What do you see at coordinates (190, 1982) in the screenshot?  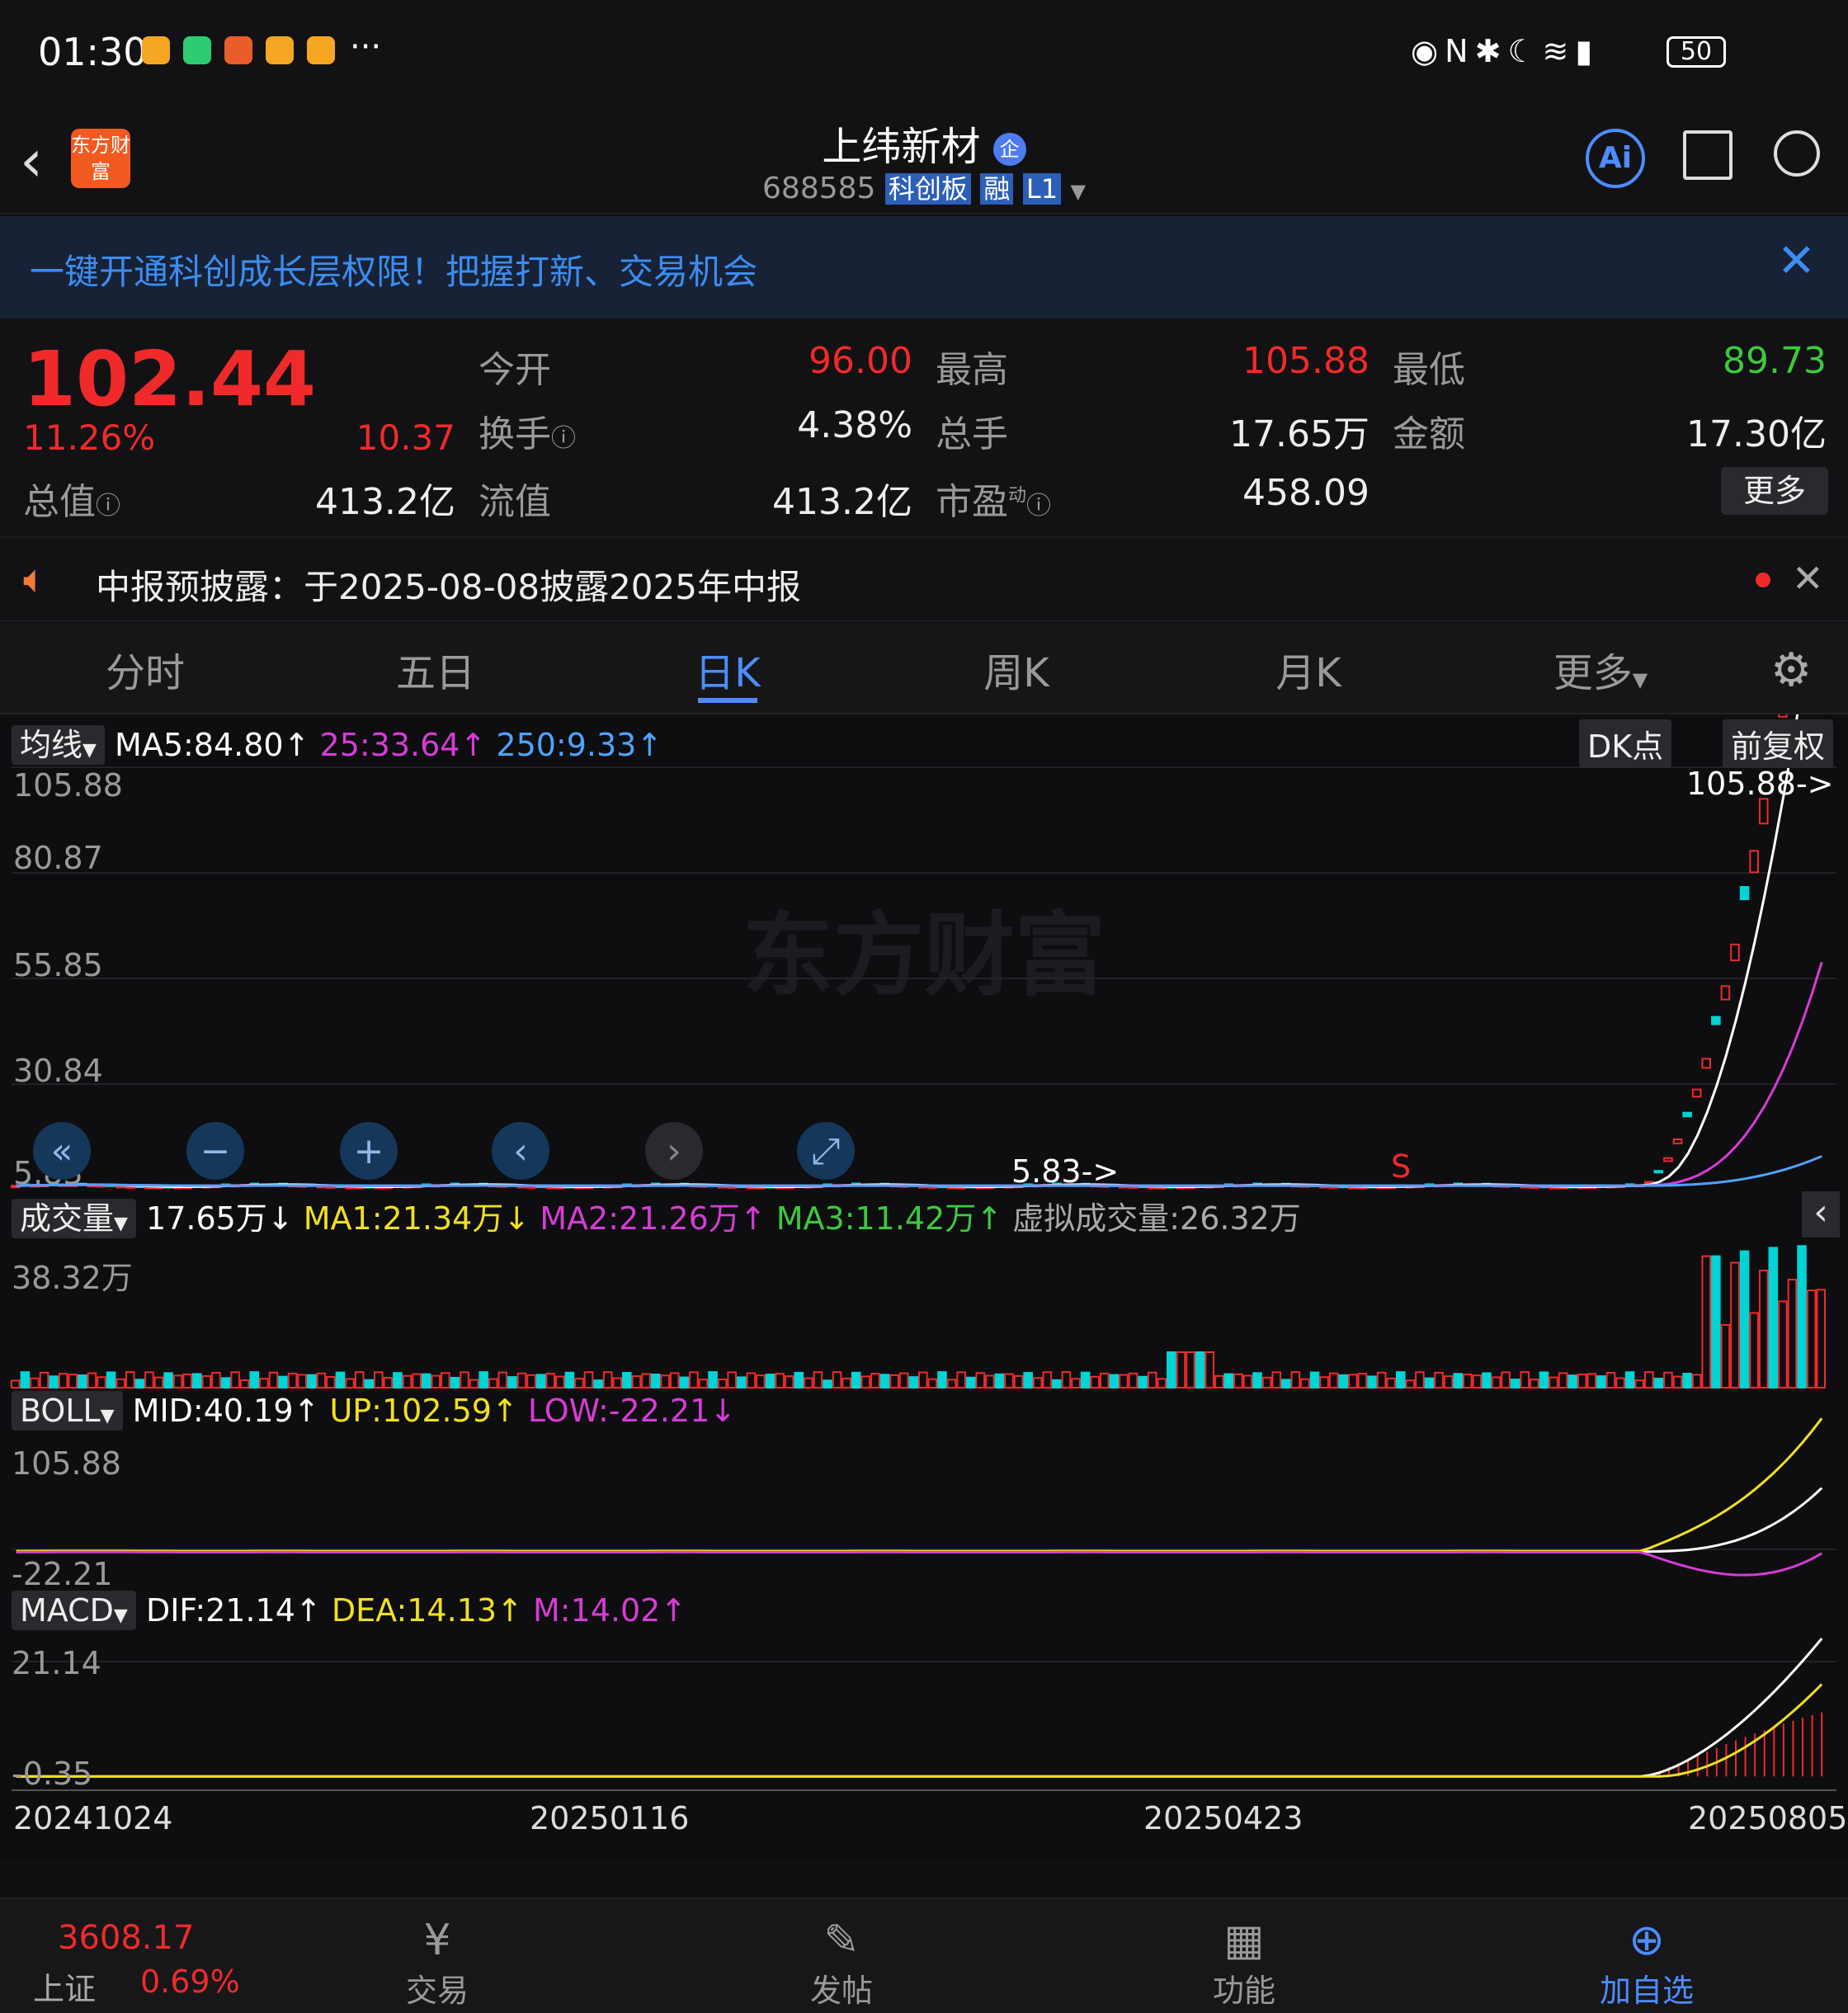 I see `index-percent: 0.69%` at bounding box center [190, 1982].